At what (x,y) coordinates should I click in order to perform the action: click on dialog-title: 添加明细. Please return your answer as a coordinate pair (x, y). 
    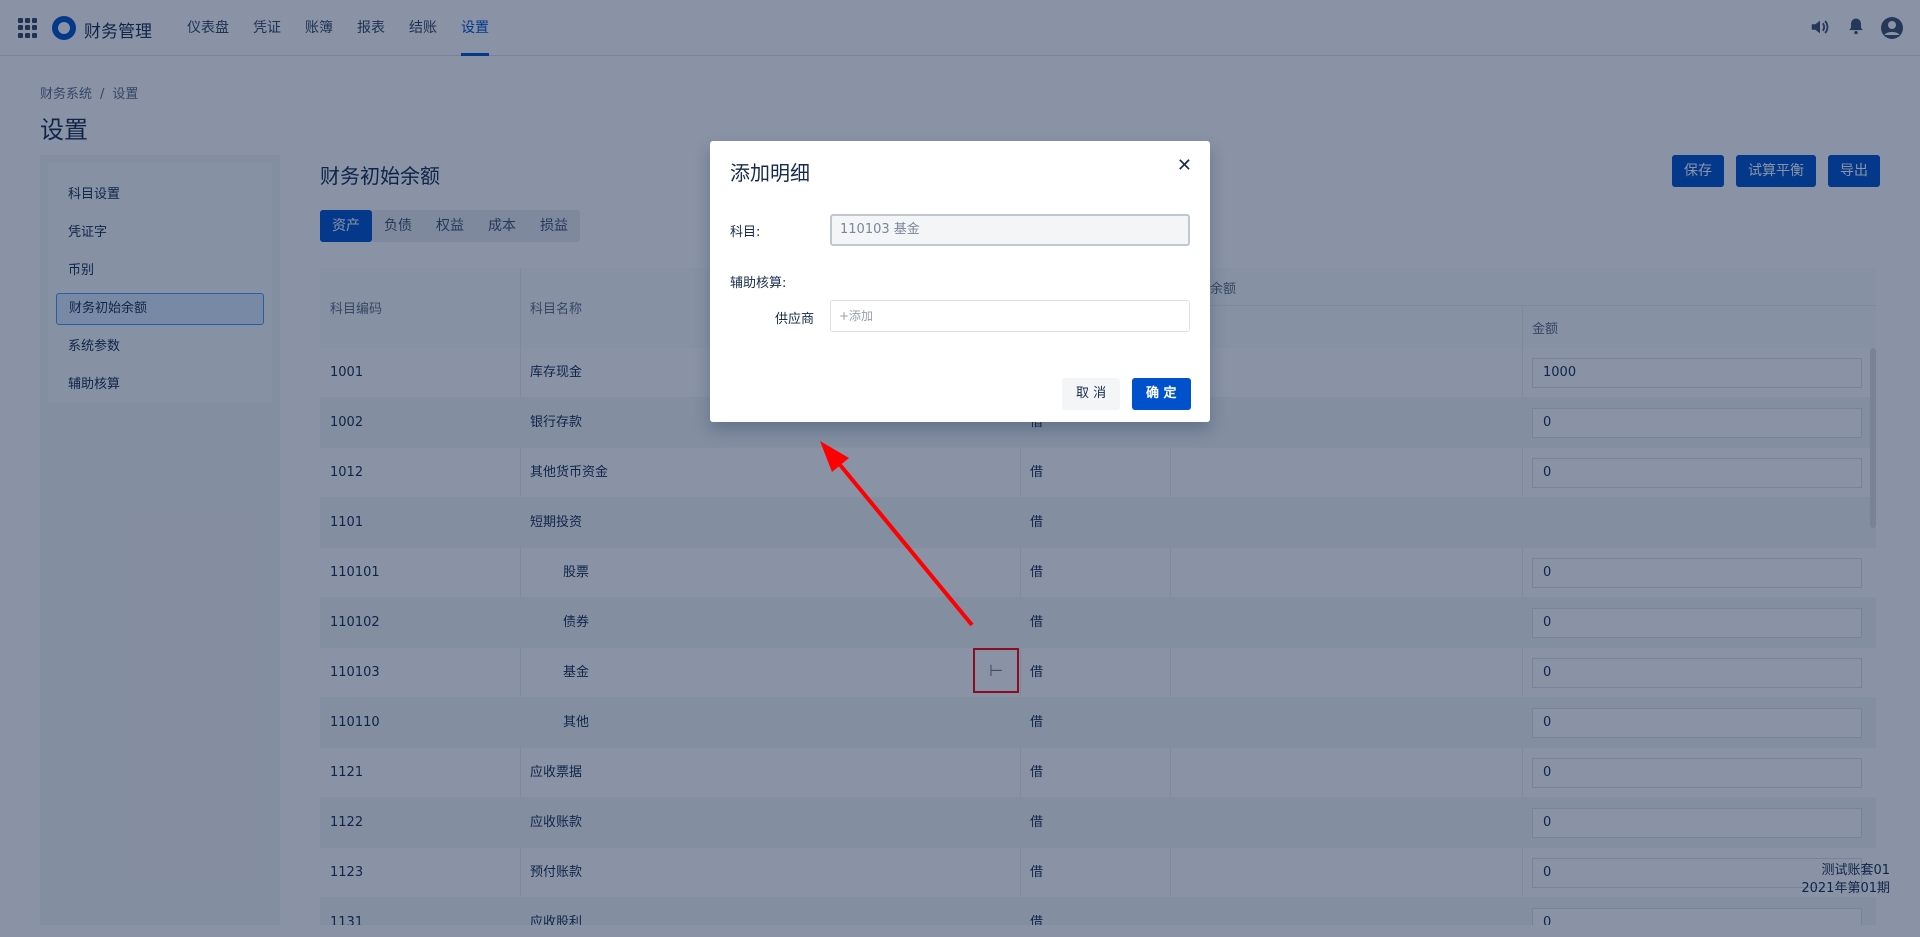
    Looking at the image, I should click on (770, 173).